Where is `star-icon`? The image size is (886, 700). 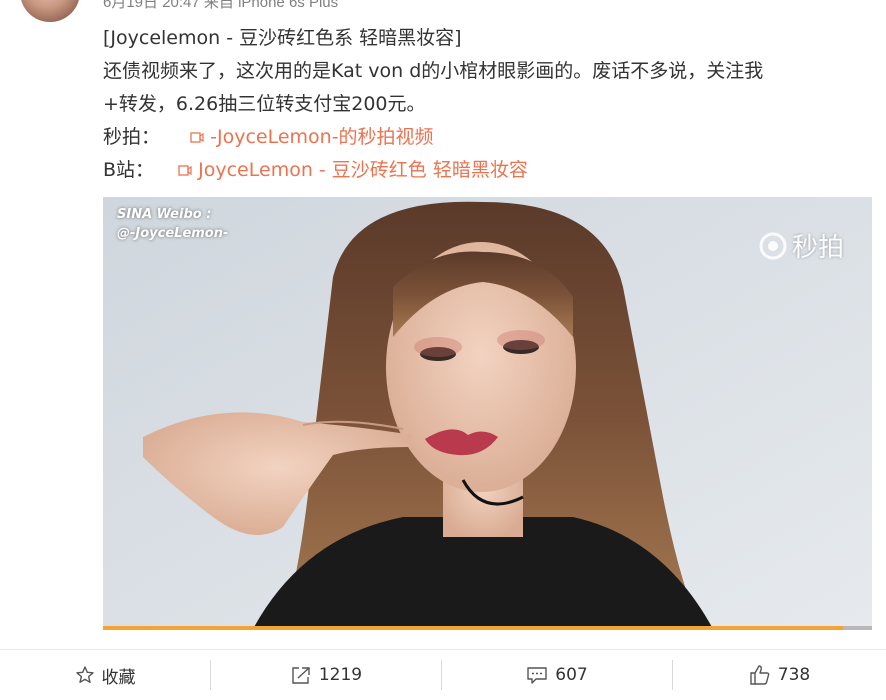
star-icon is located at coordinates (84, 674).